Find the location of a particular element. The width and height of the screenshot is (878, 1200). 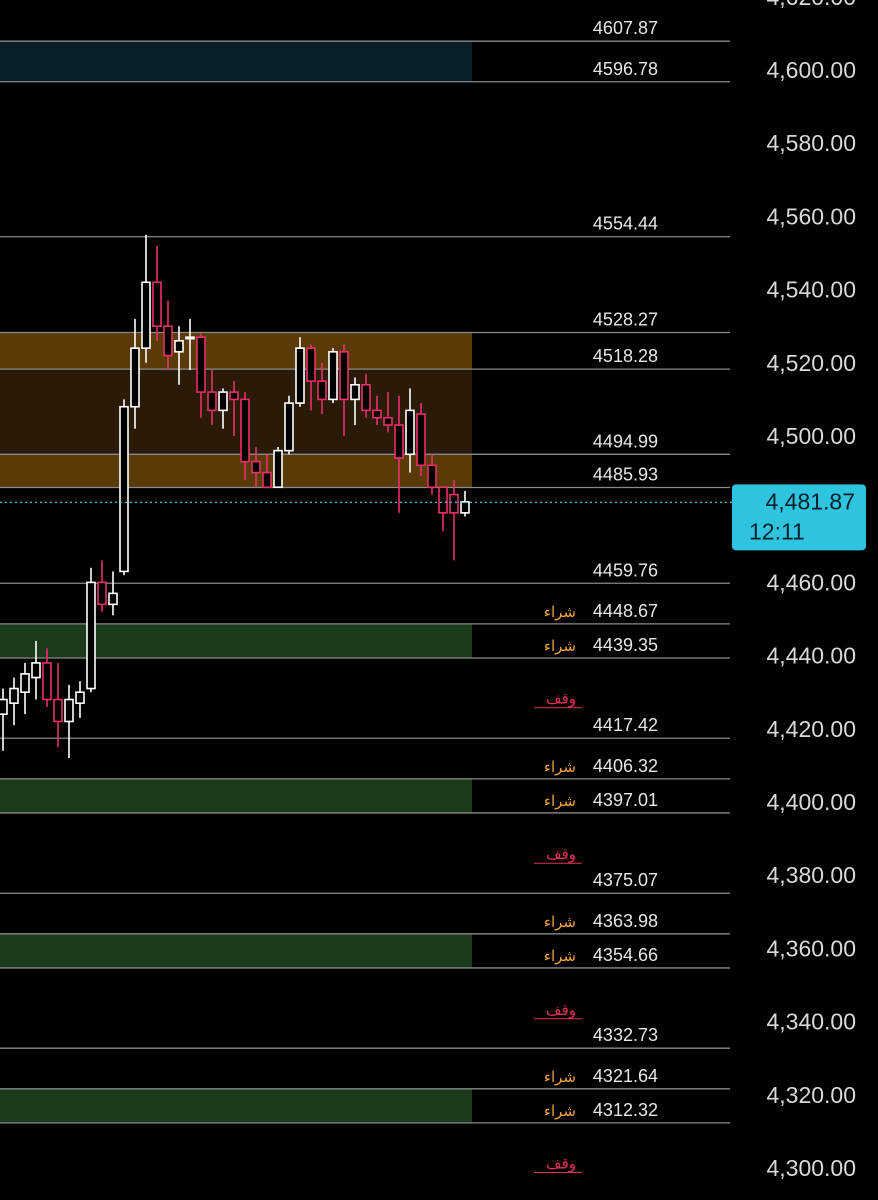

buy-tag-12: شراء is located at coordinates (560, 801).